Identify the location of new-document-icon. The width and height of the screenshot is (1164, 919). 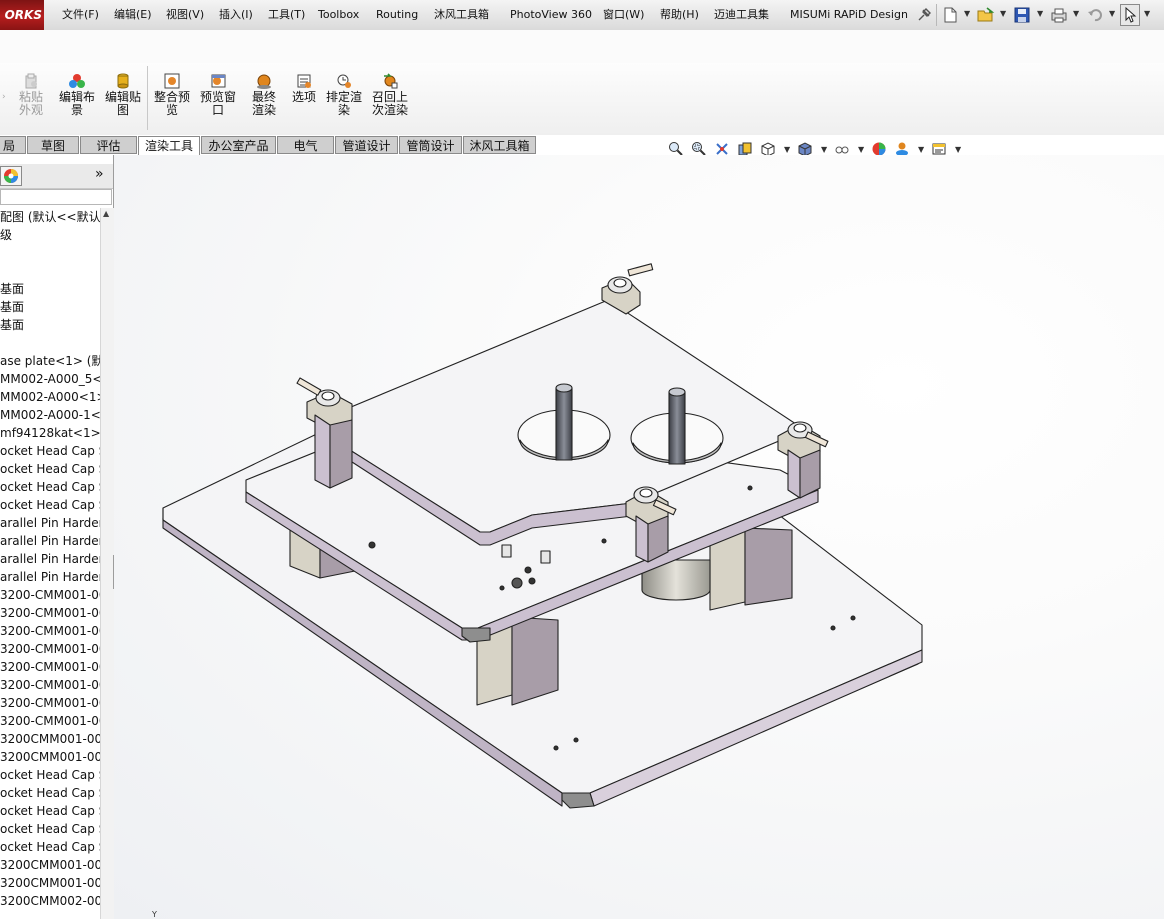
(950, 15).